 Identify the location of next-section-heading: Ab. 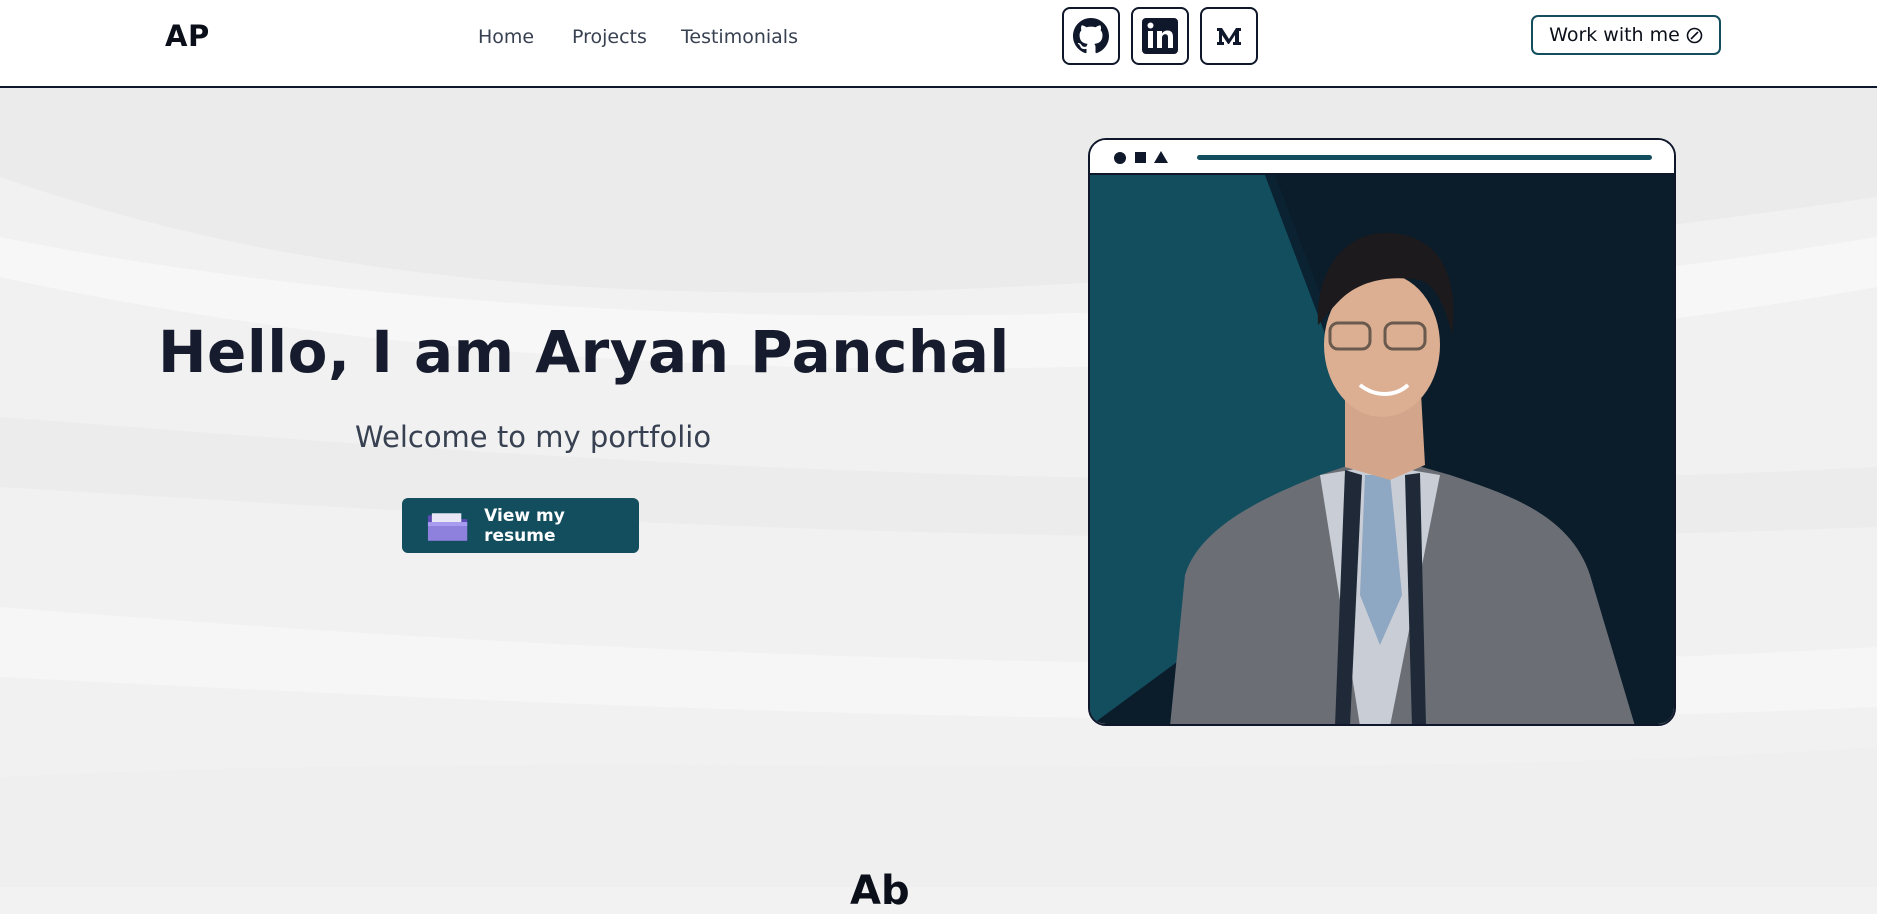
(880, 891).